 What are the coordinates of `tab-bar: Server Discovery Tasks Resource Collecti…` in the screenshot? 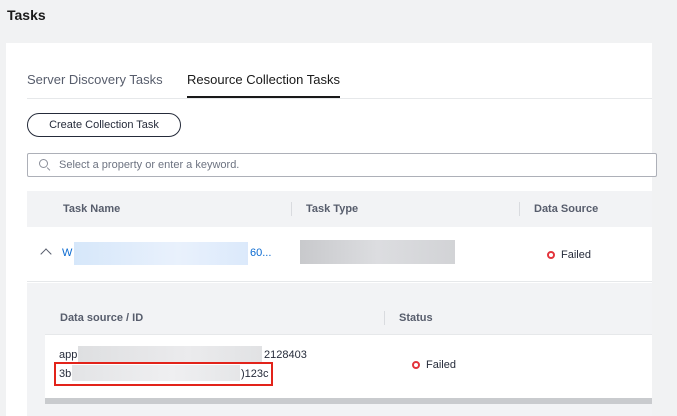 It's located at (339, 85).